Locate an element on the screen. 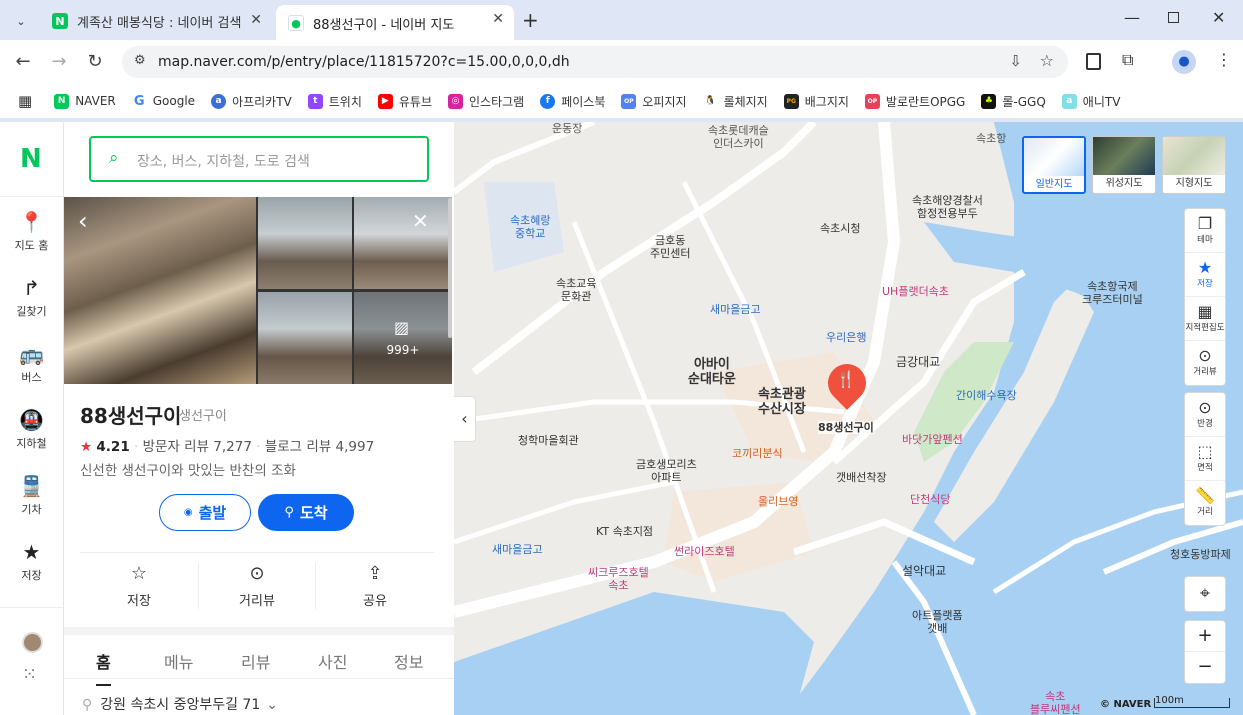 The width and height of the screenshot is (1243, 715). map-label: 간이해수욕장 is located at coordinates (986, 395).